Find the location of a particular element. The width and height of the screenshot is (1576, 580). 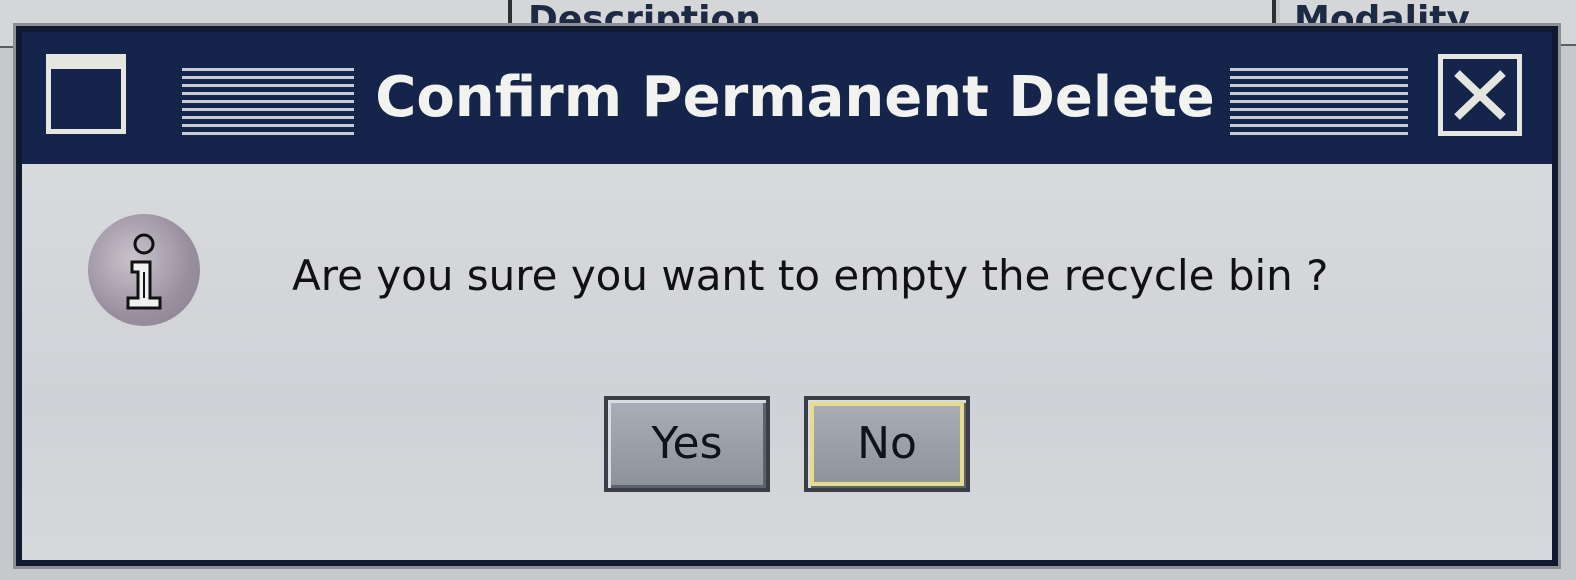

info-icon is located at coordinates (144, 270).